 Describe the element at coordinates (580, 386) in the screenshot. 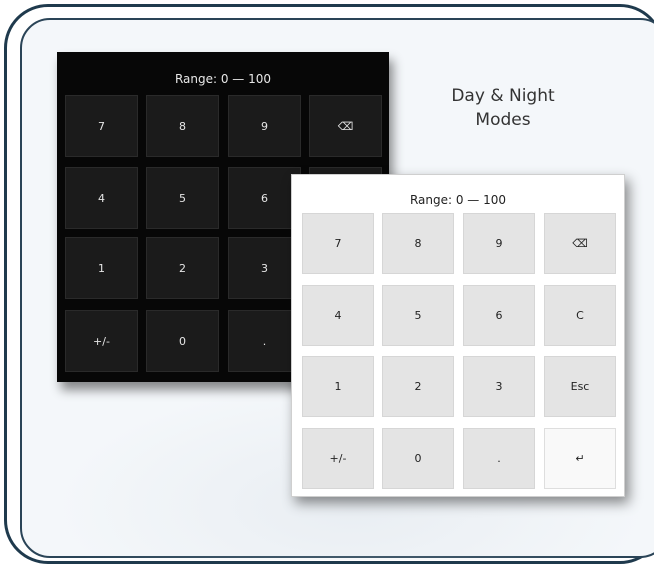

I see `escape-key: Esc` at that location.